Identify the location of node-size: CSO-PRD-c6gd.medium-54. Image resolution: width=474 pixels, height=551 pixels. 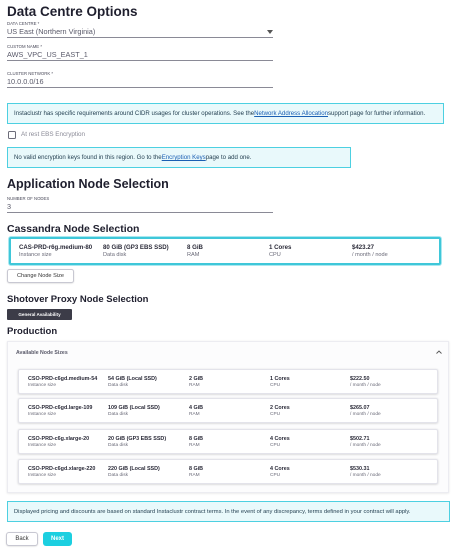
(63, 379).